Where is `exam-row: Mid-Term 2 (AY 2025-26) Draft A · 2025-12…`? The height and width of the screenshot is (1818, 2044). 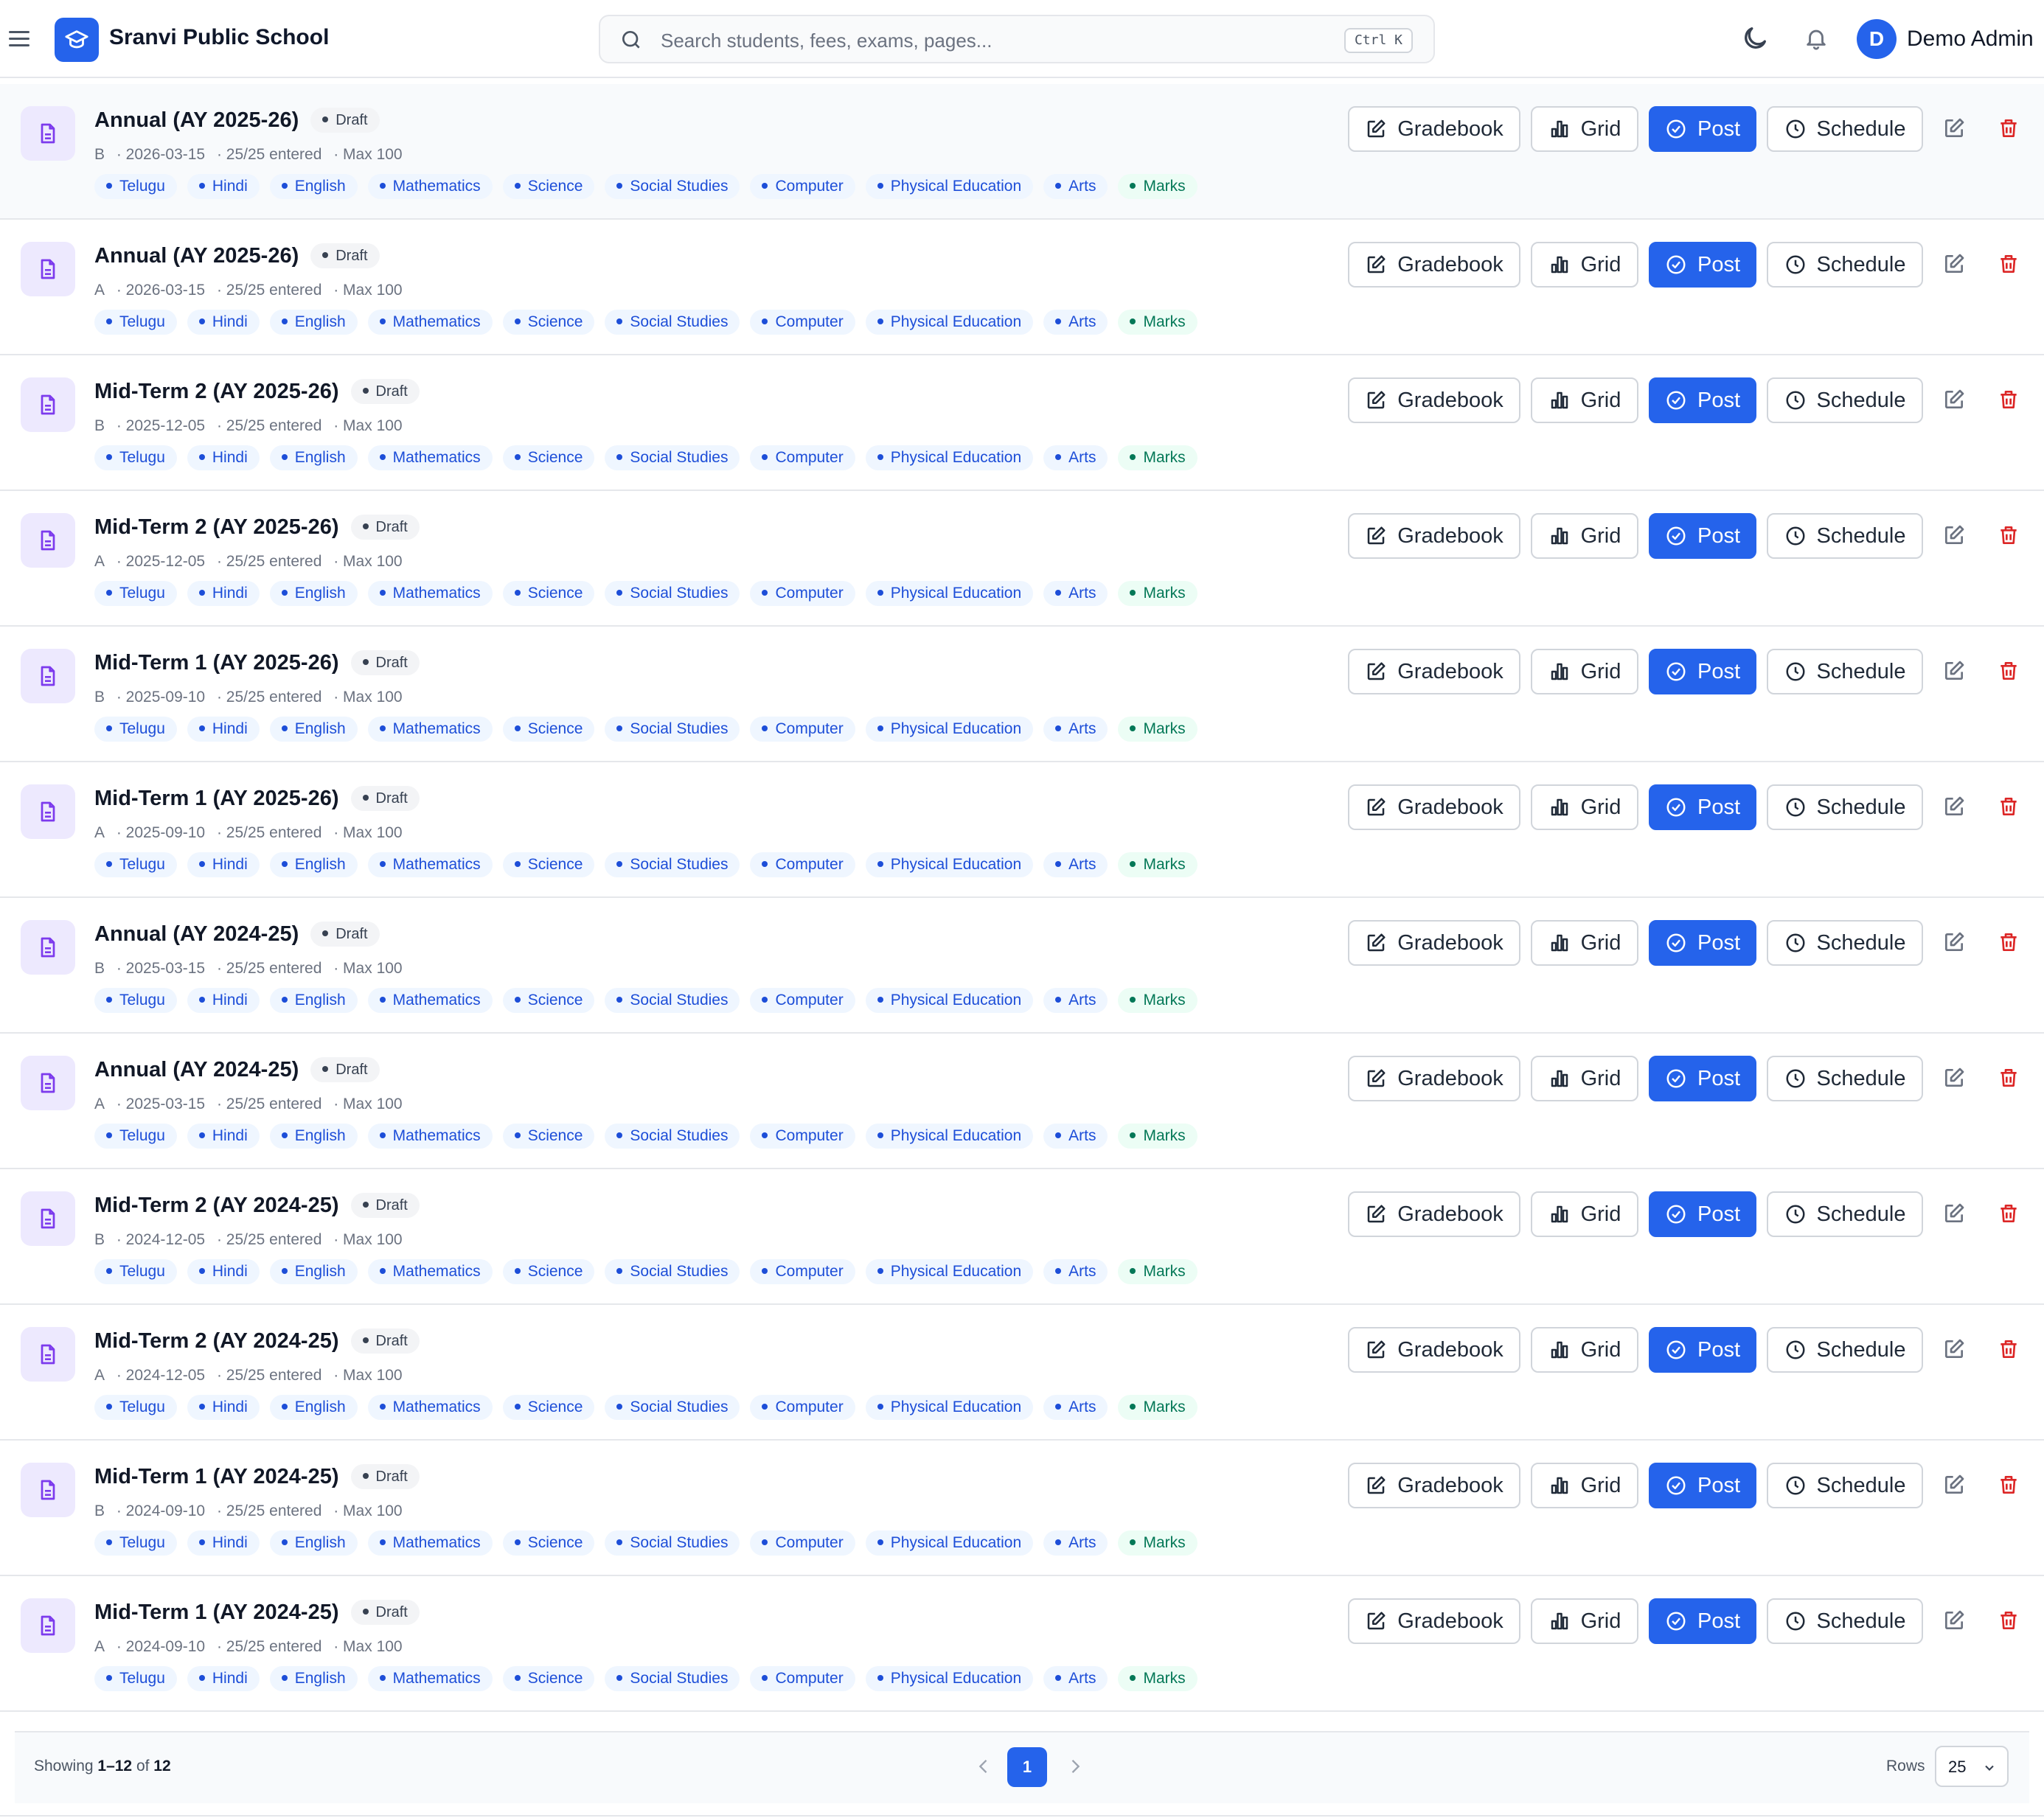
exam-row: Mid-Term 2 (AY 2025-26) Draft A · 2025-12… is located at coordinates (1022, 559).